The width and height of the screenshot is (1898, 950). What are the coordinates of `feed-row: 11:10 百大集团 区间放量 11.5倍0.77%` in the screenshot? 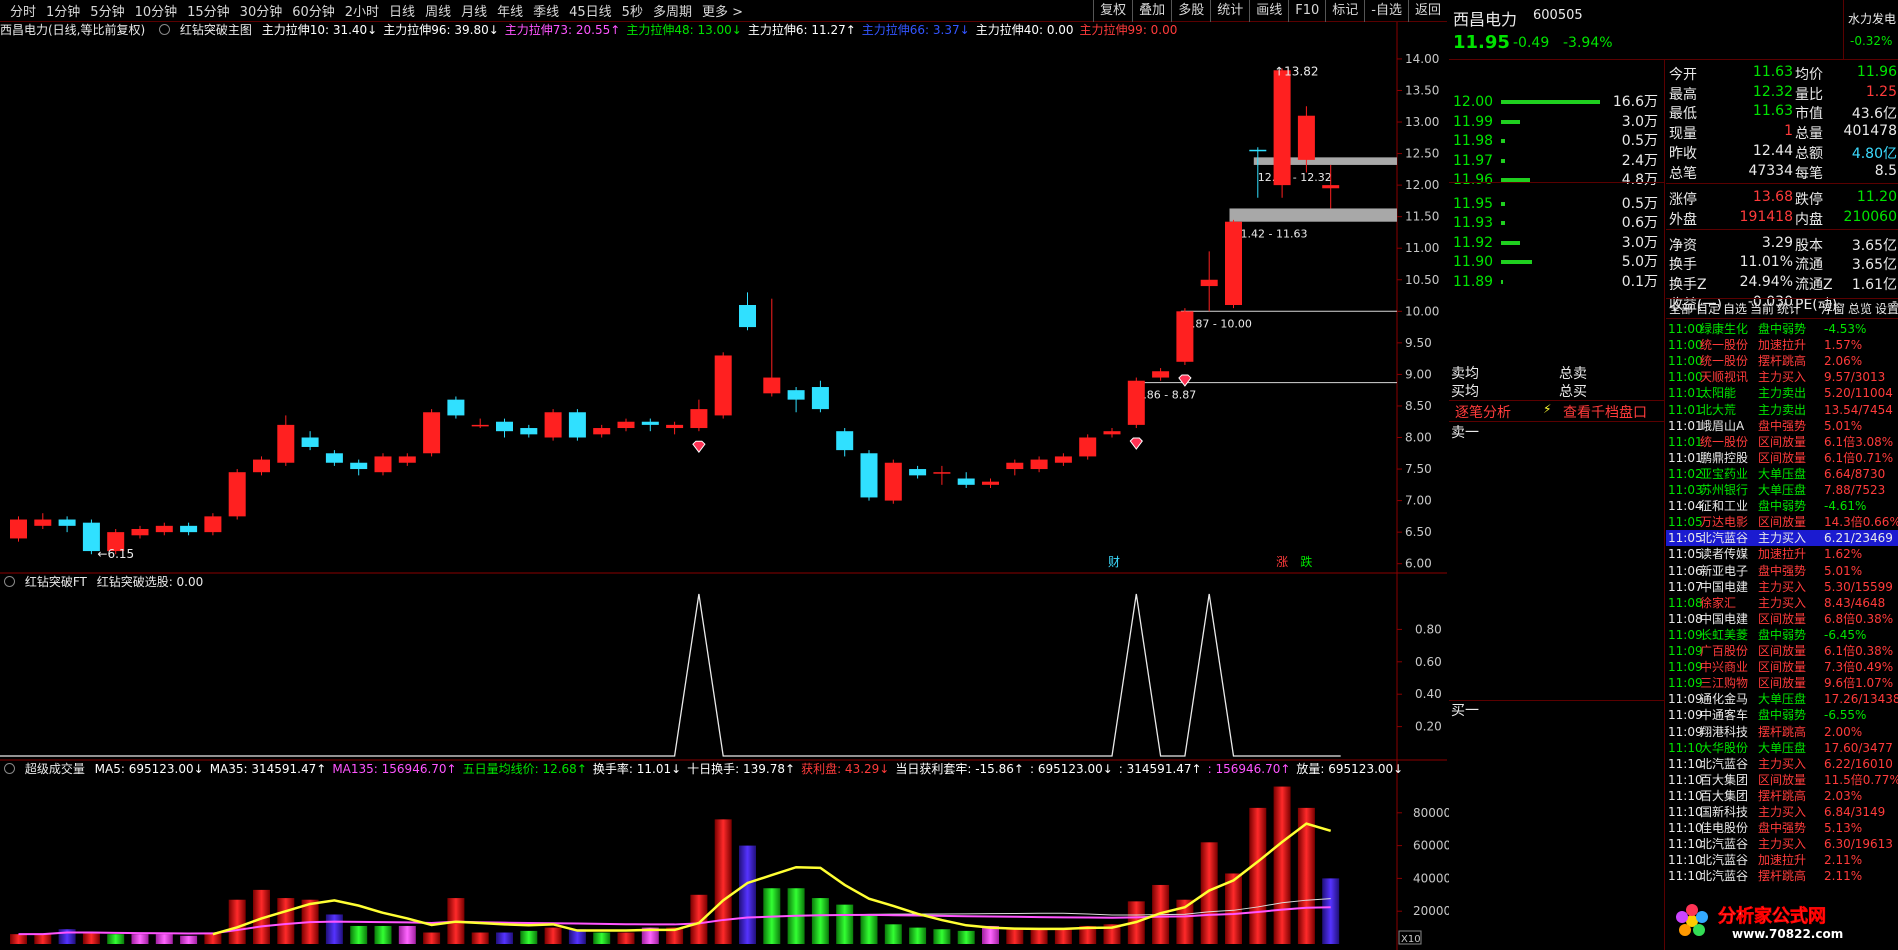 It's located at (1782, 780).